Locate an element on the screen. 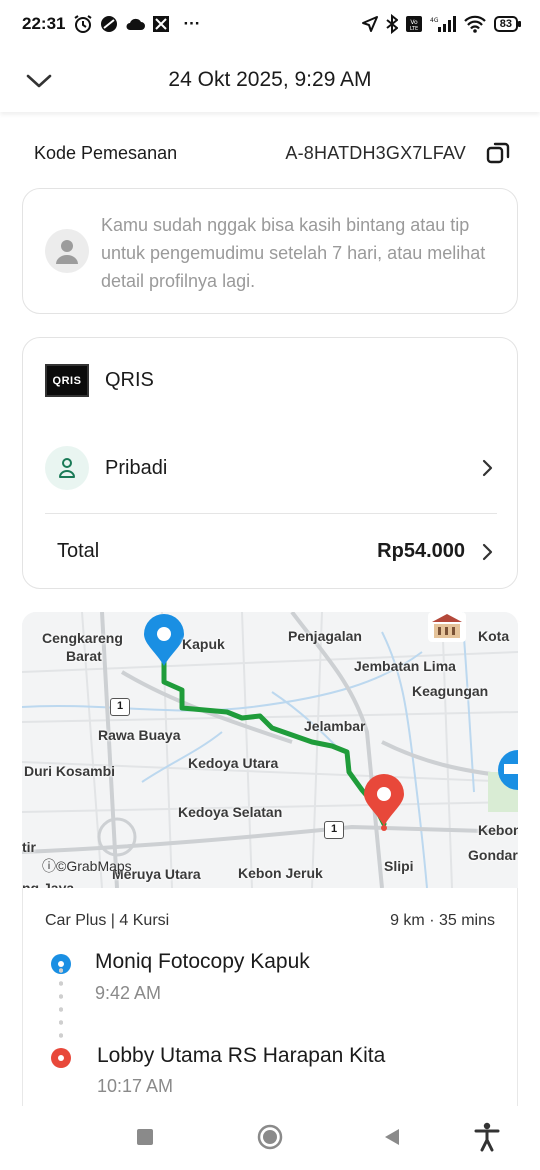 This screenshot has width=540, height=1170. map-label-slipi: Slipi is located at coordinates (399, 866).